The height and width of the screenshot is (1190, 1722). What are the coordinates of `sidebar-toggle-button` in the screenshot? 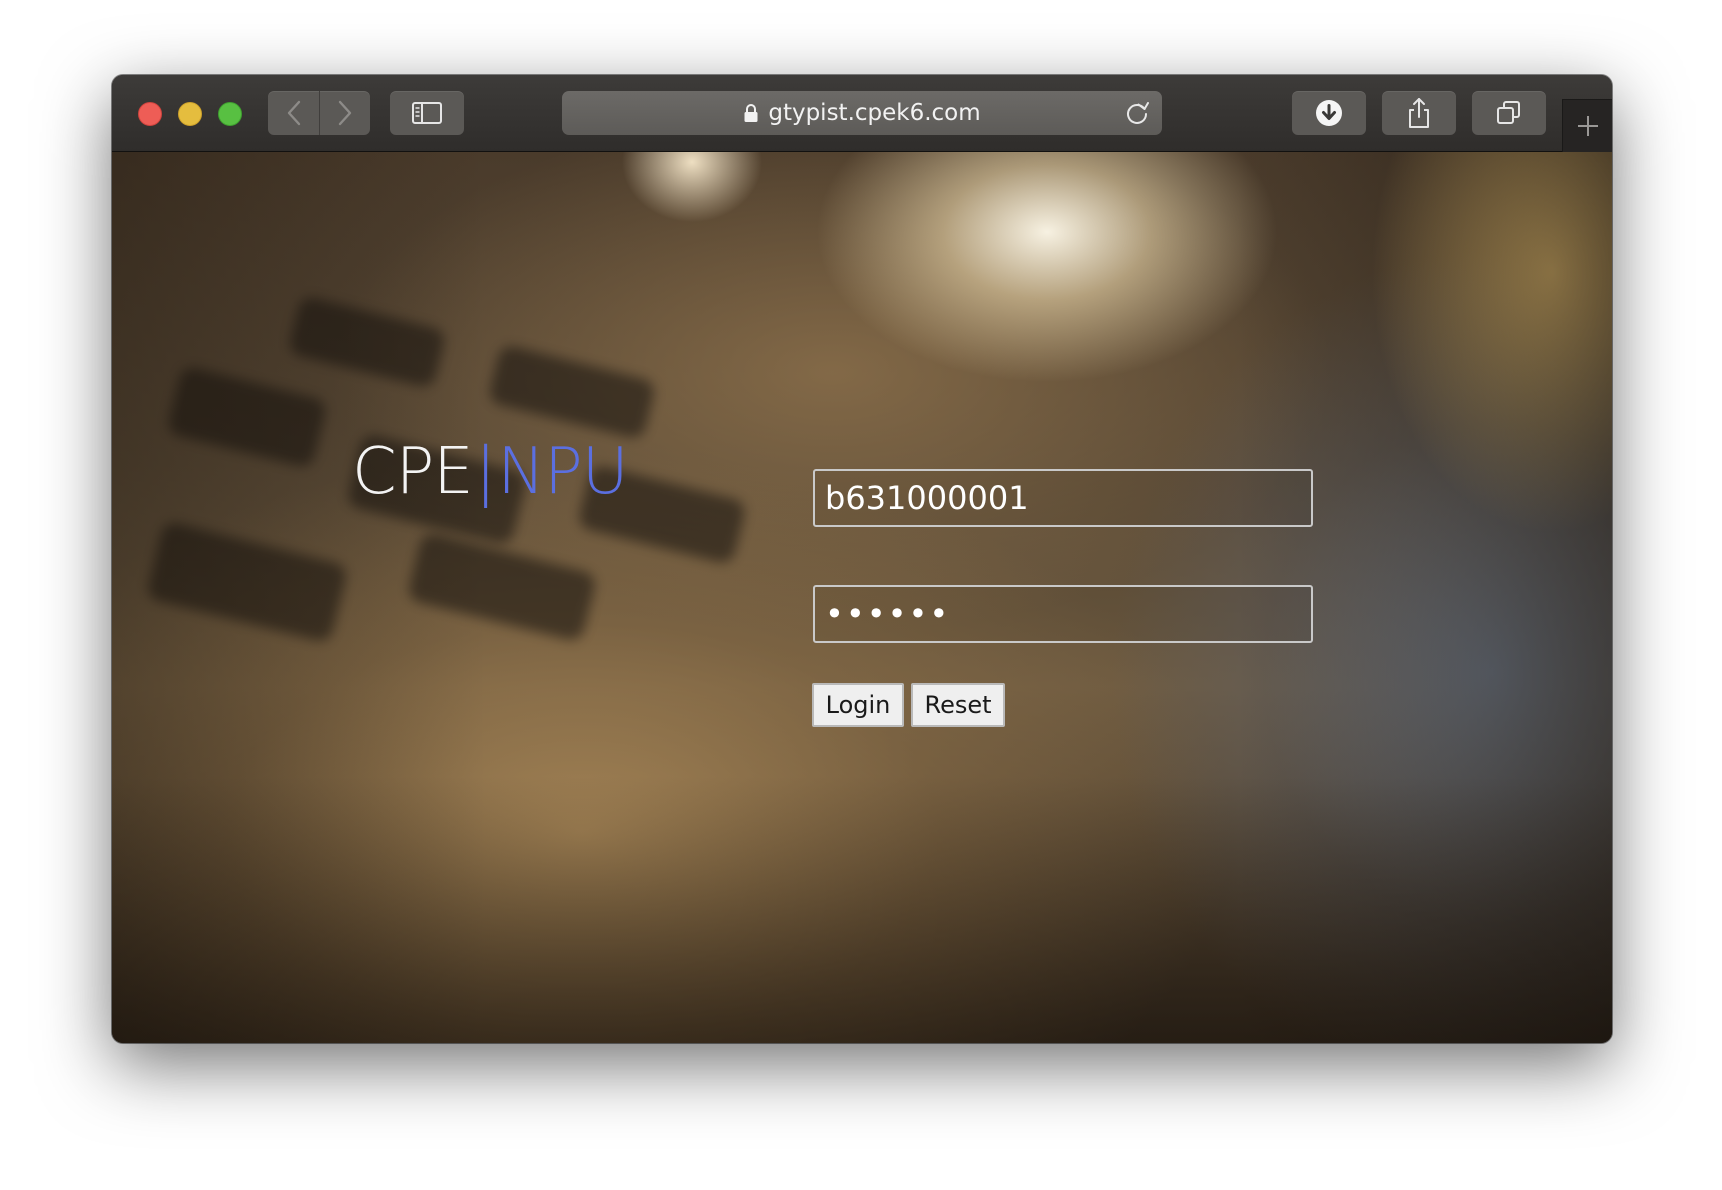 It's located at (427, 113).